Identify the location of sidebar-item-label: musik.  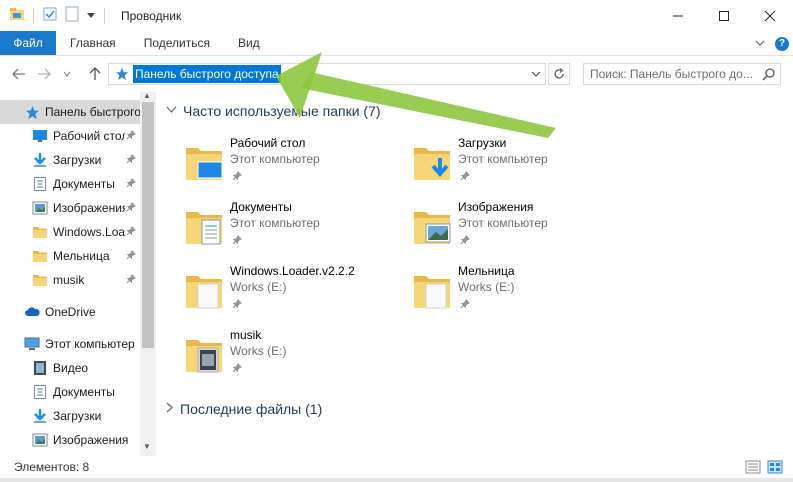
(69, 280).